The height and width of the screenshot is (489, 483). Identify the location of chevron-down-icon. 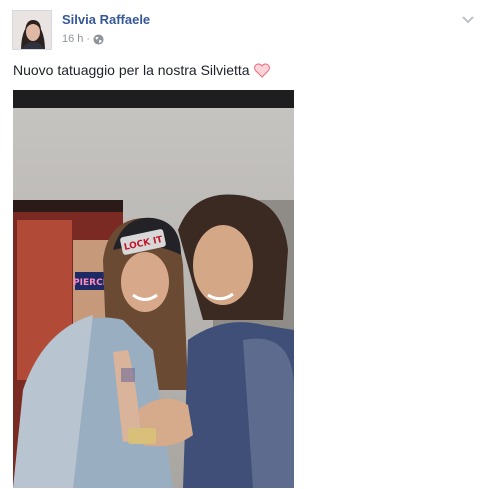
(468, 19).